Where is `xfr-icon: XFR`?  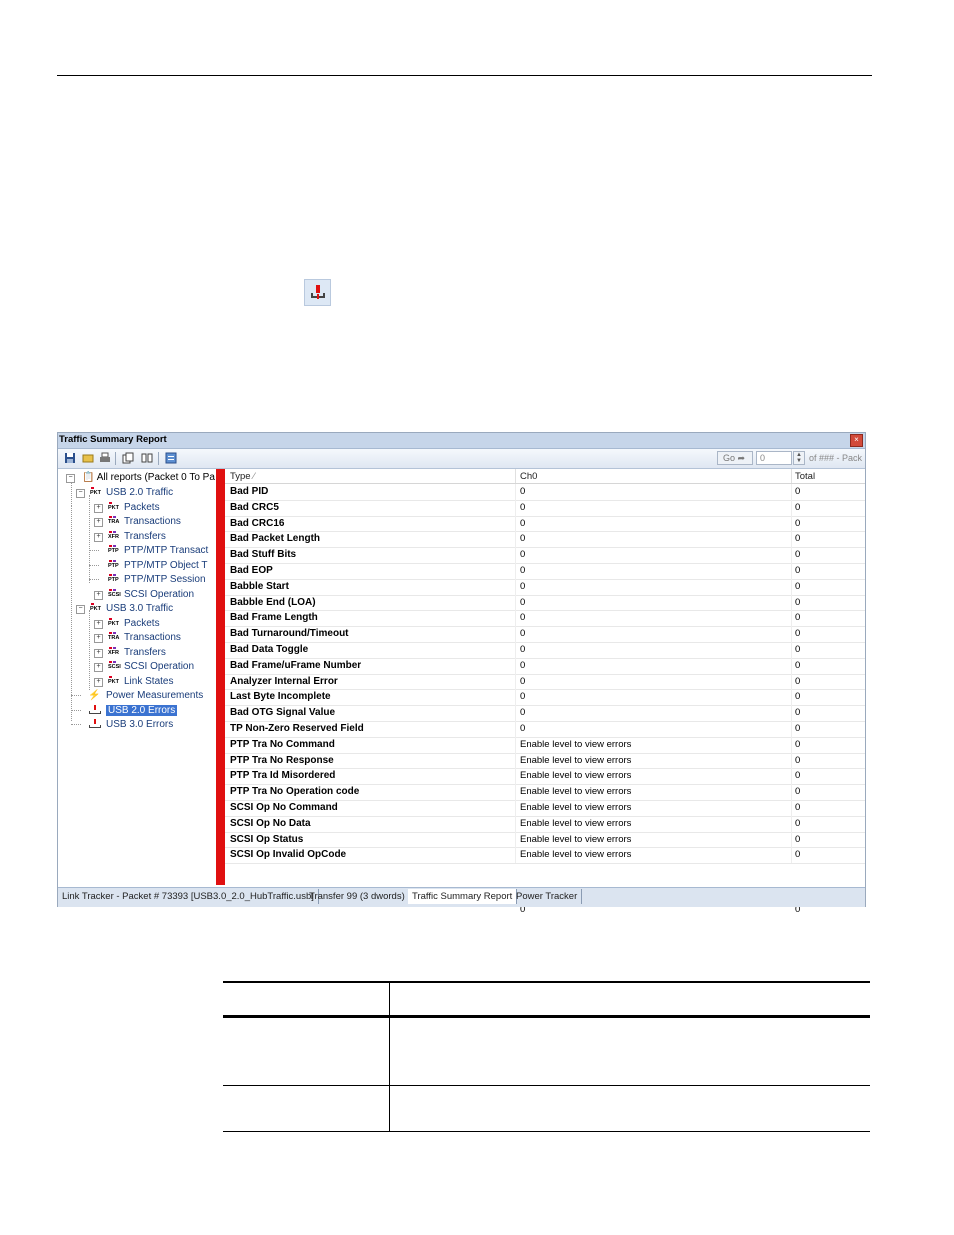 xfr-icon: XFR is located at coordinates (114, 536).